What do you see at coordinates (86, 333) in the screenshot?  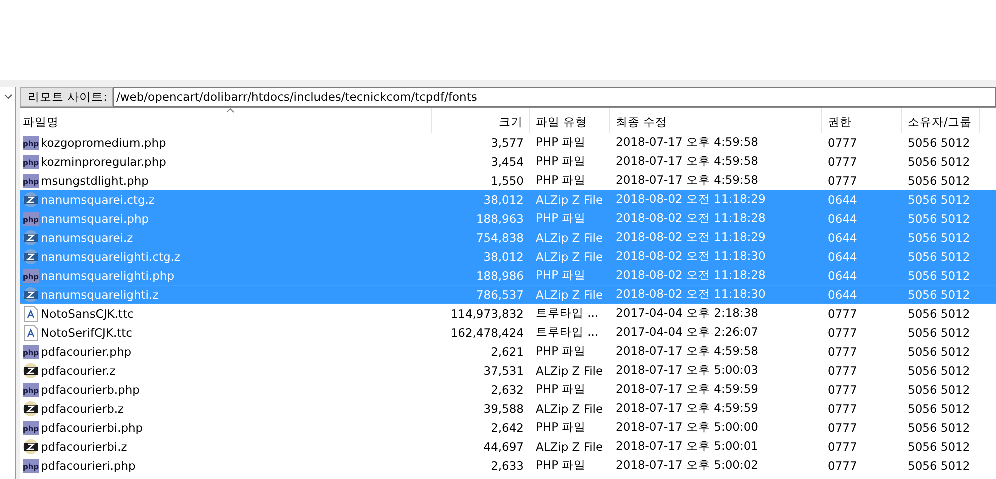 I see `file-name: NotoSerifCJK.ttc` at bounding box center [86, 333].